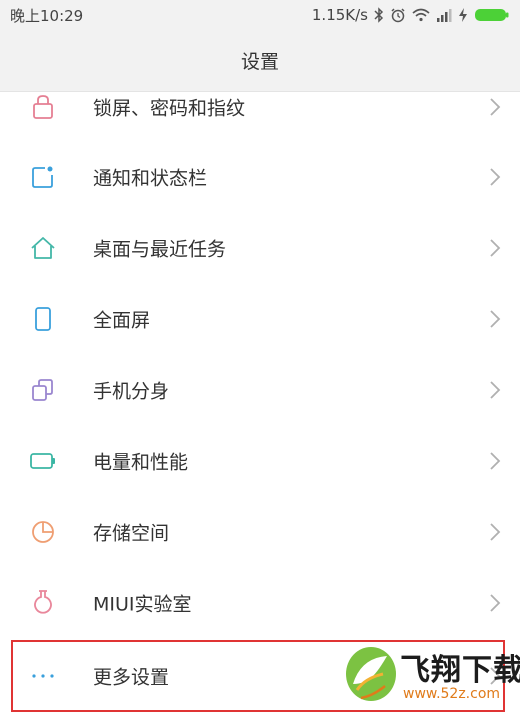 The image size is (520, 721). Describe the element at coordinates (142, 604) in the screenshot. I see `settings-item-label: MIUI实验室` at that location.